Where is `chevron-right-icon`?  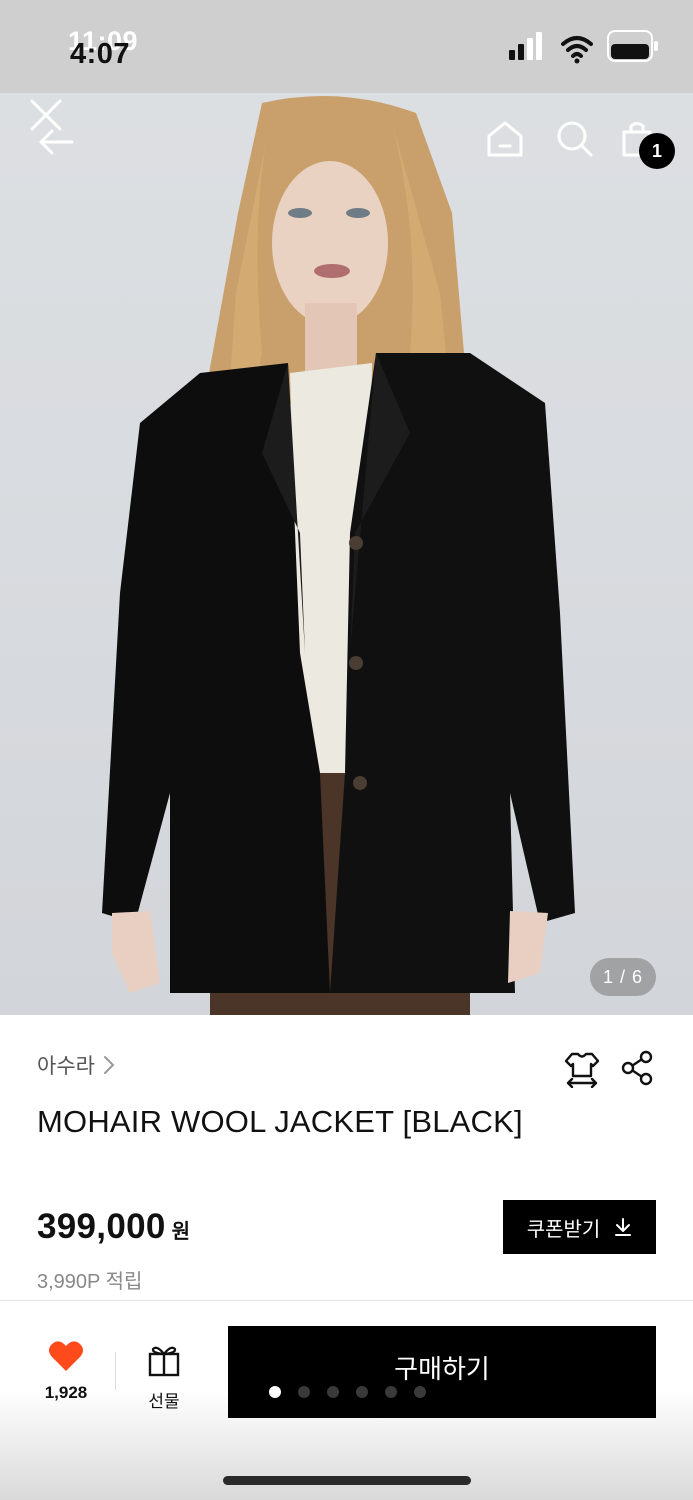
chevron-right-icon is located at coordinates (109, 1065).